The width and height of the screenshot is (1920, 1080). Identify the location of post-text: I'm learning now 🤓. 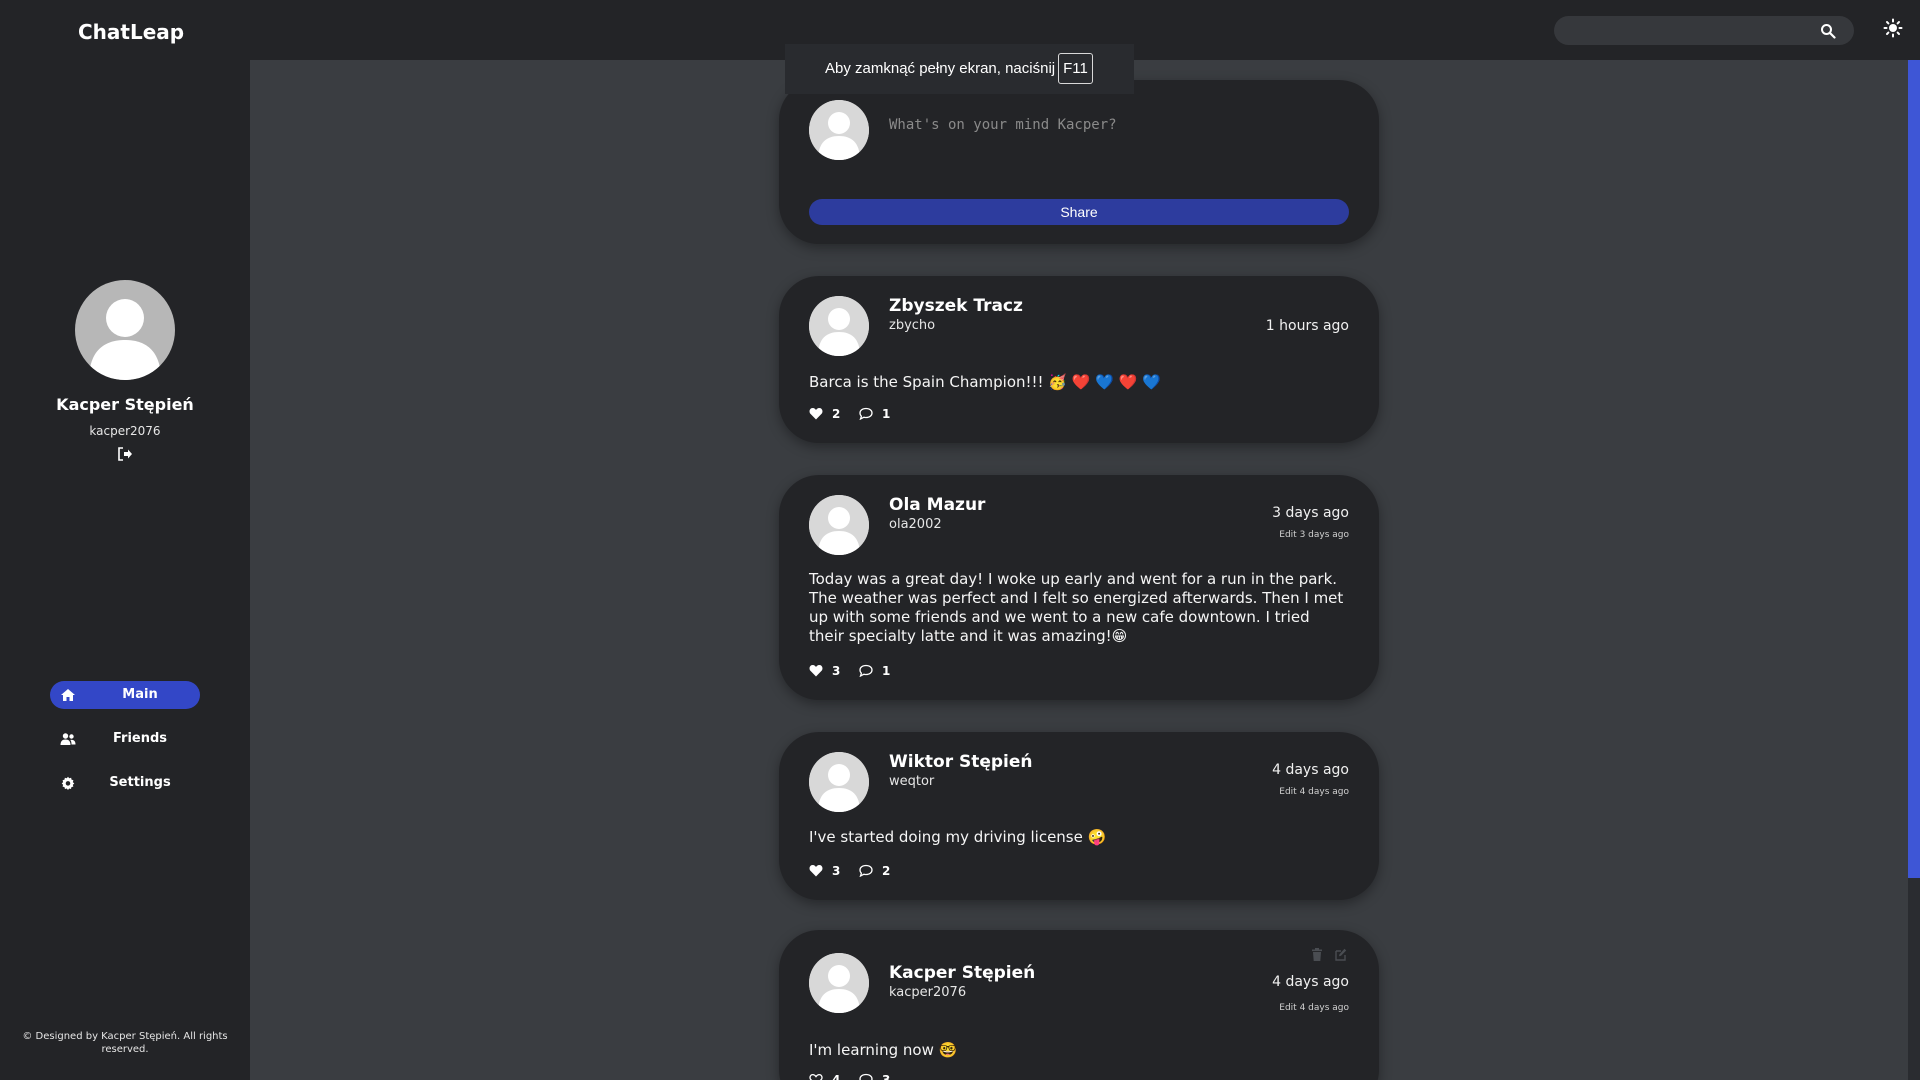
(883, 1050).